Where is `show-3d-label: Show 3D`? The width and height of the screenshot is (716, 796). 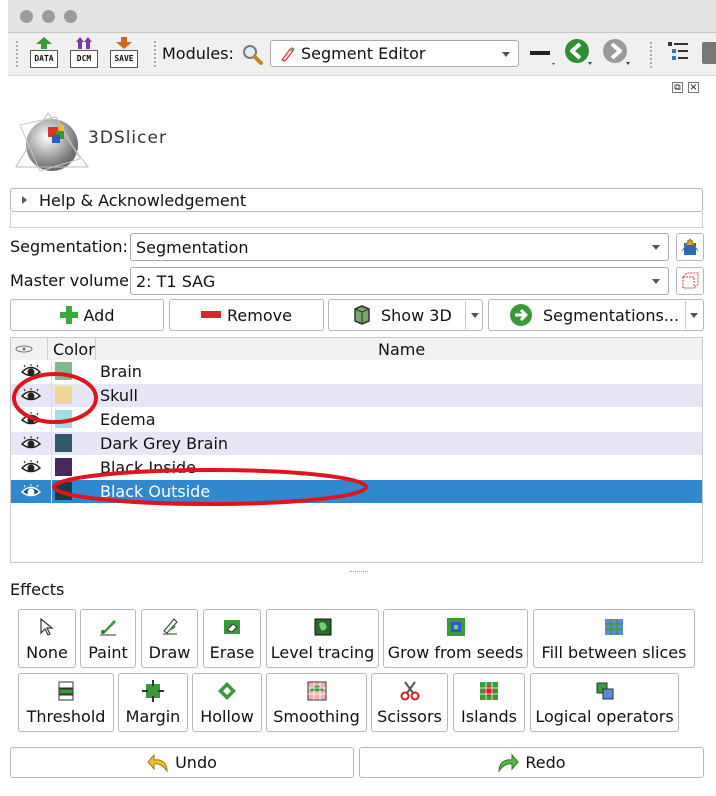
show-3d-label: Show 3D is located at coordinates (416, 315).